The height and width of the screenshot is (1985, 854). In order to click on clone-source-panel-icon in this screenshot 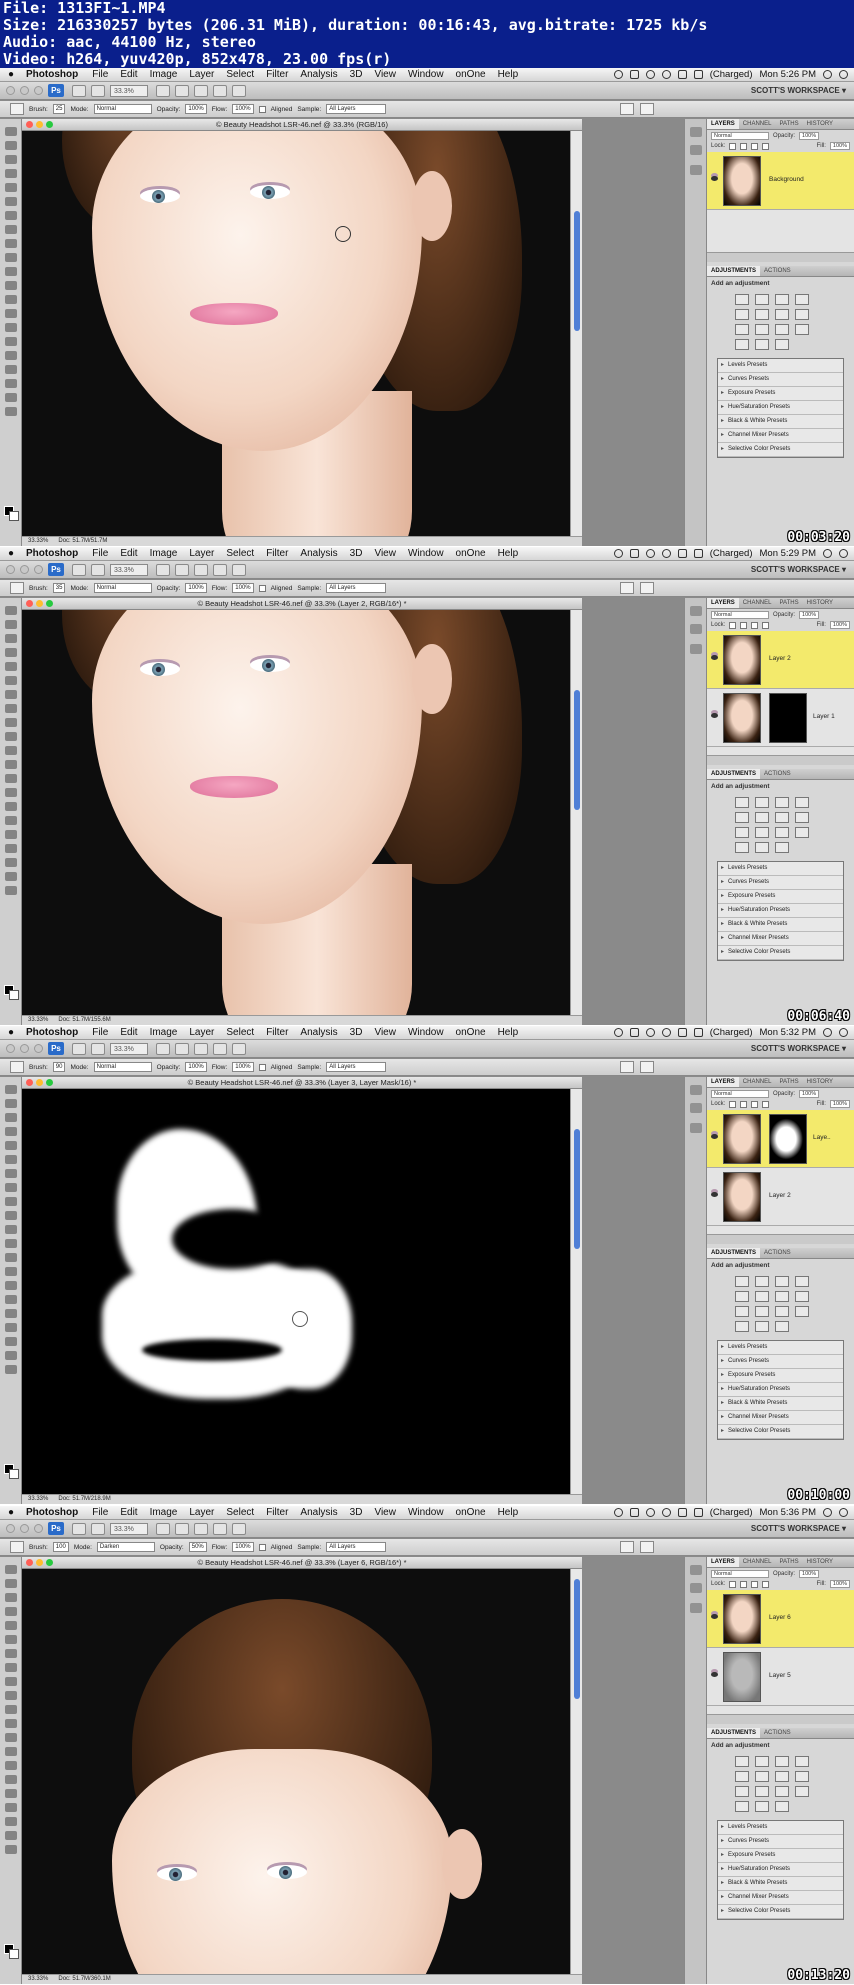, I will do `click(696, 1128)`.